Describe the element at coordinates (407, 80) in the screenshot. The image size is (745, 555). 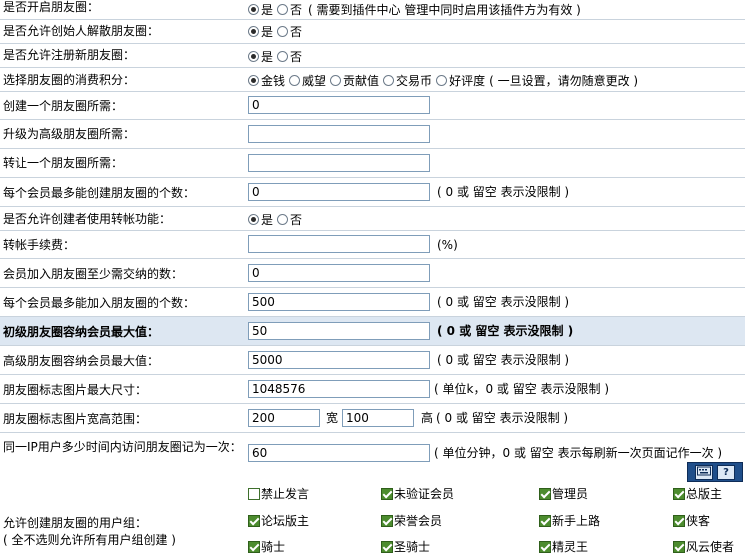
I see `radio-credit-trade: 交易币` at that location.